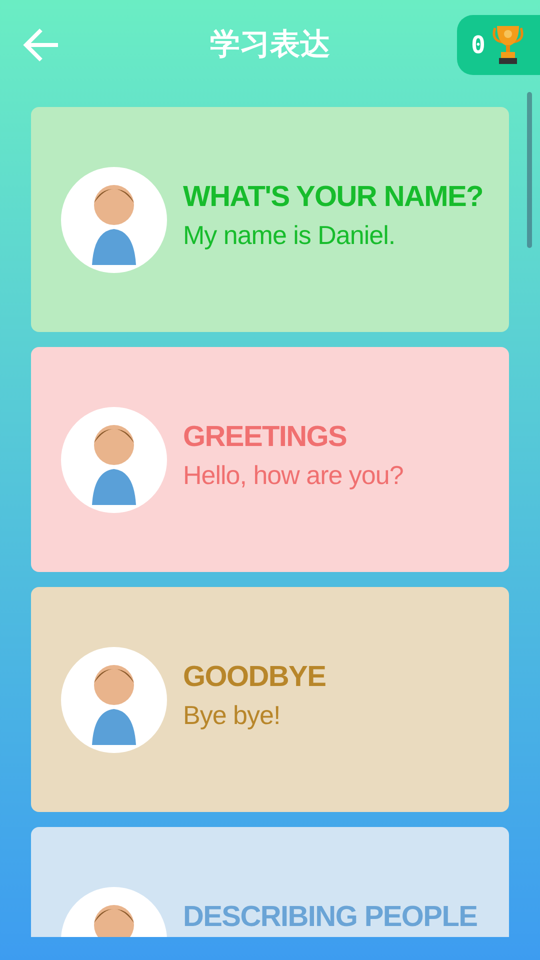  I want to click on scrollbar, so click(529, 170).